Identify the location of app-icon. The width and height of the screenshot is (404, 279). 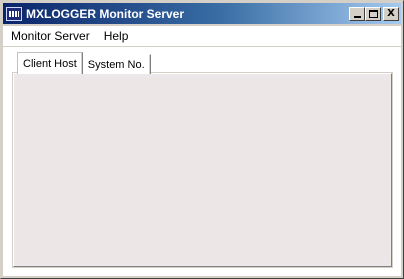
(14, 13).